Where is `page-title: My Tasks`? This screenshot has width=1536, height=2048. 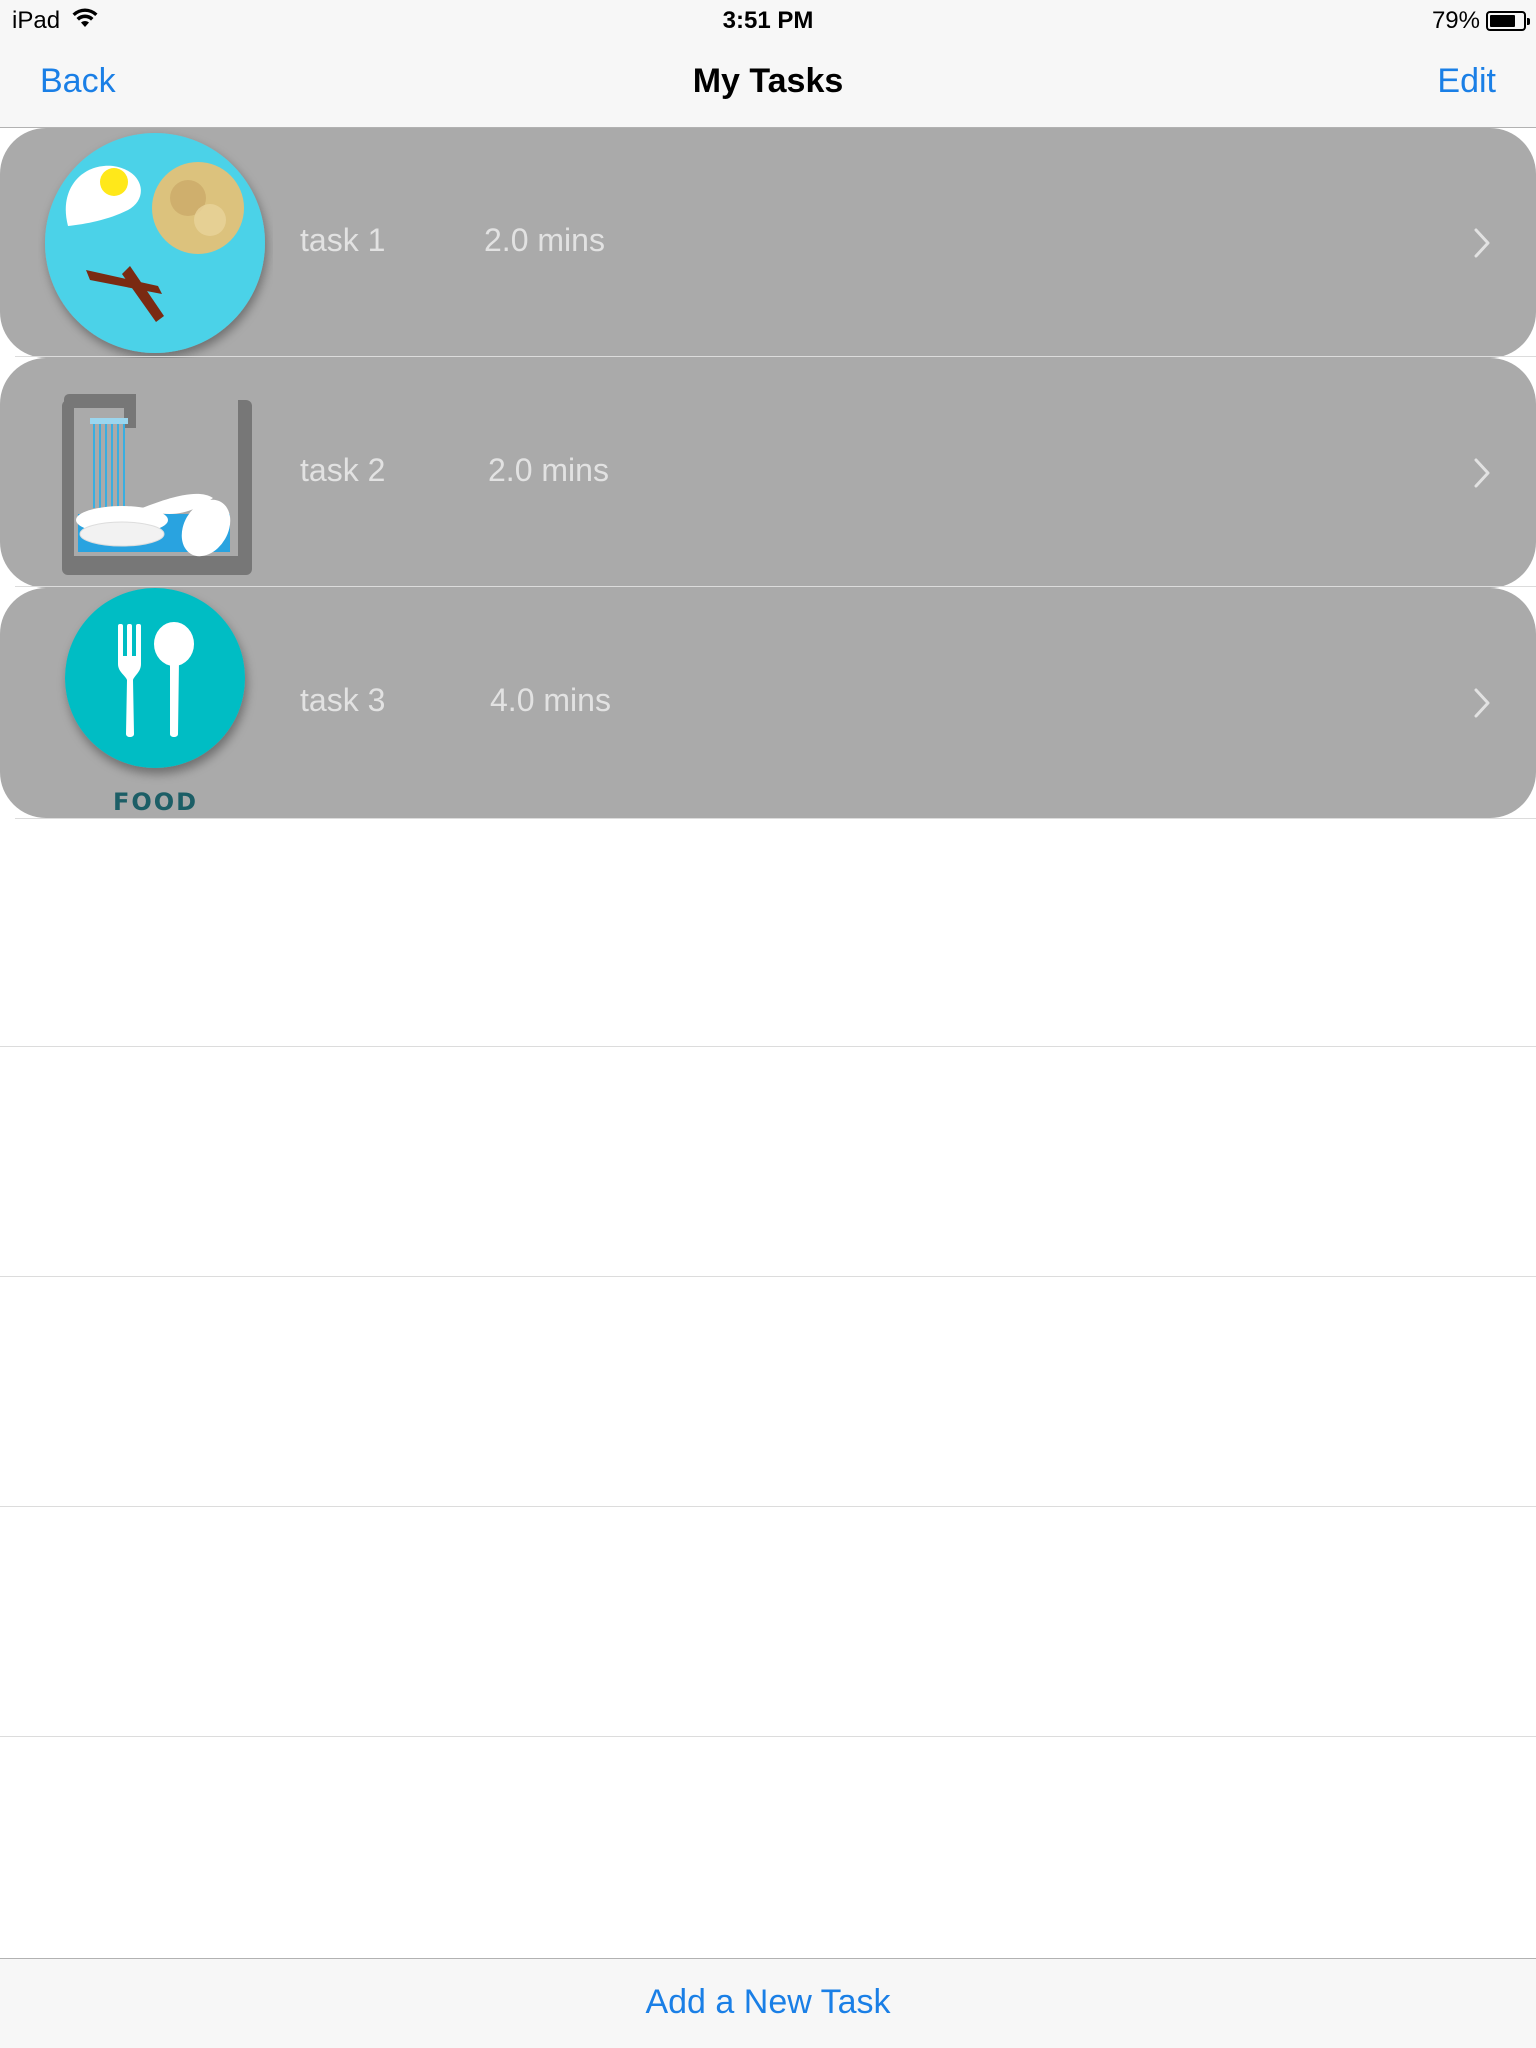
page-title: My Tasks is located at coordinates (768, 81).